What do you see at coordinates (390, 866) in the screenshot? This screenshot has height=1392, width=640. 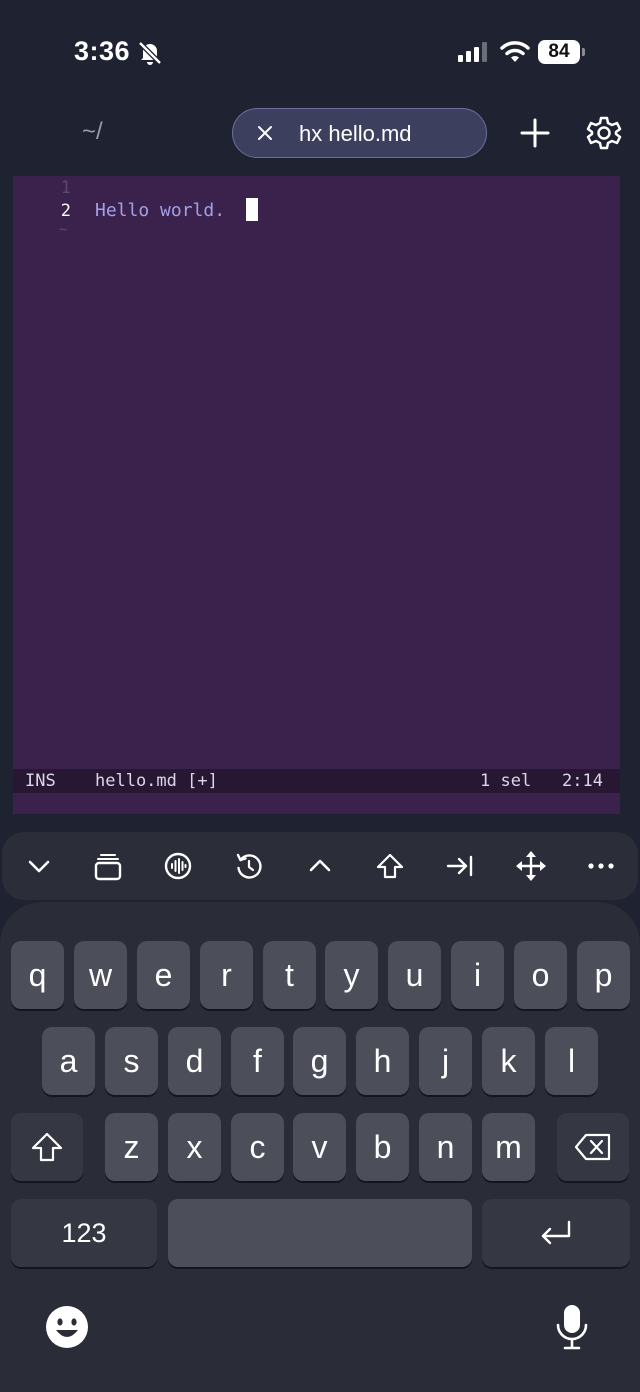 I see `shift-arrow-icon` at bounding box center [390, 866].